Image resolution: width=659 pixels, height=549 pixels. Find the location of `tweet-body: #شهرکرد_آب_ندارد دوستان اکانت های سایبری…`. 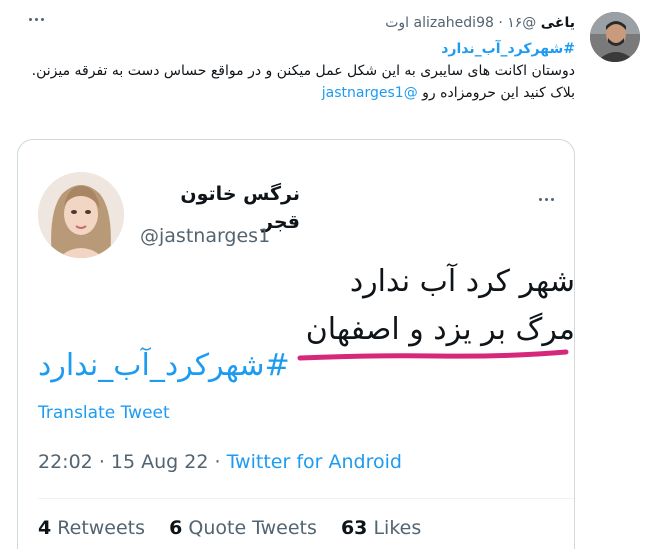

tweet-body: #شهرکرد_آب_ندارد دوستان اکانت های سایبری… is located at coordinates (287, 71).